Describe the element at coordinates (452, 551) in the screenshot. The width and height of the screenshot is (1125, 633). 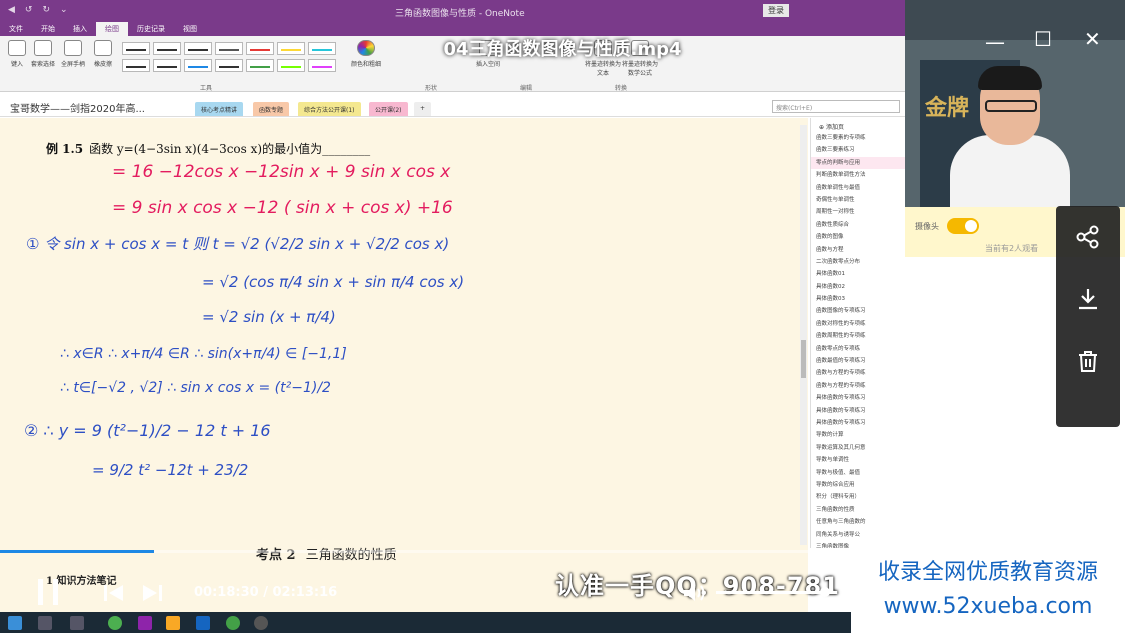
I see `video-progress-bar` at that location.